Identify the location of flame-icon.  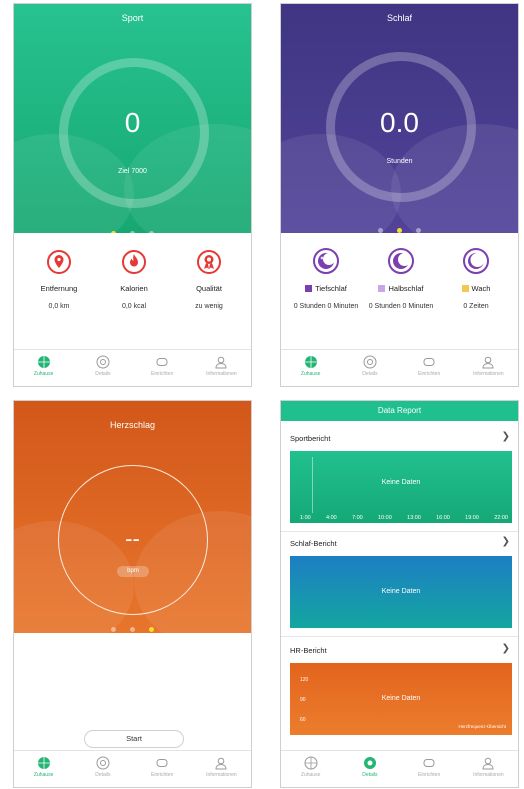
(134, 262).